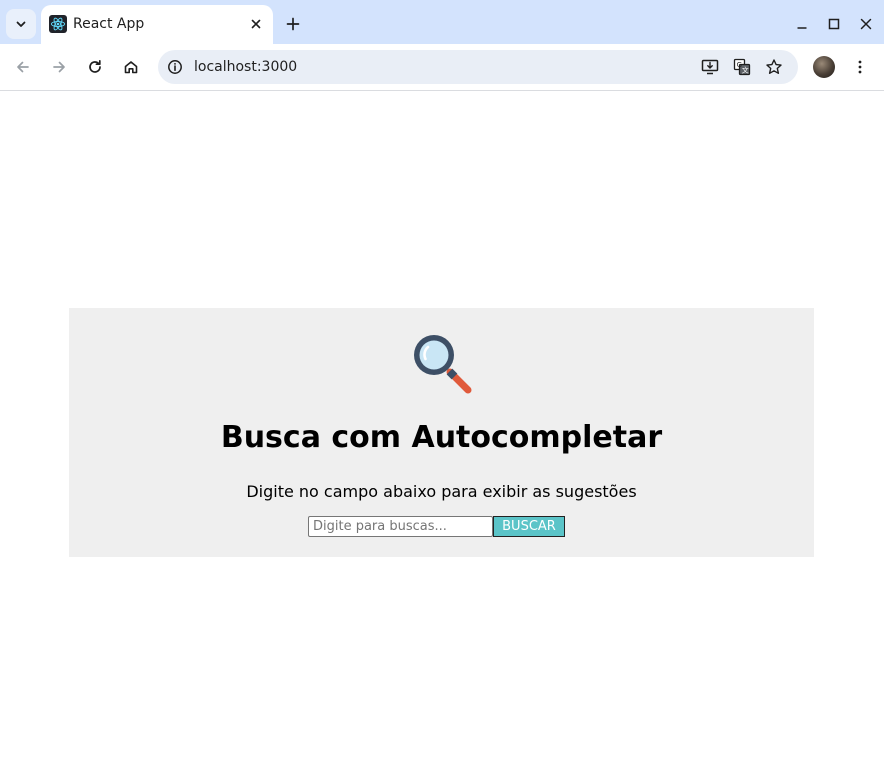 The width and height of the screenshot is (884, 772). What do you see at coordinates (443, 364) in the screenshot?
I see `magnifying-glass-icon` at bounding box center [443, 364].